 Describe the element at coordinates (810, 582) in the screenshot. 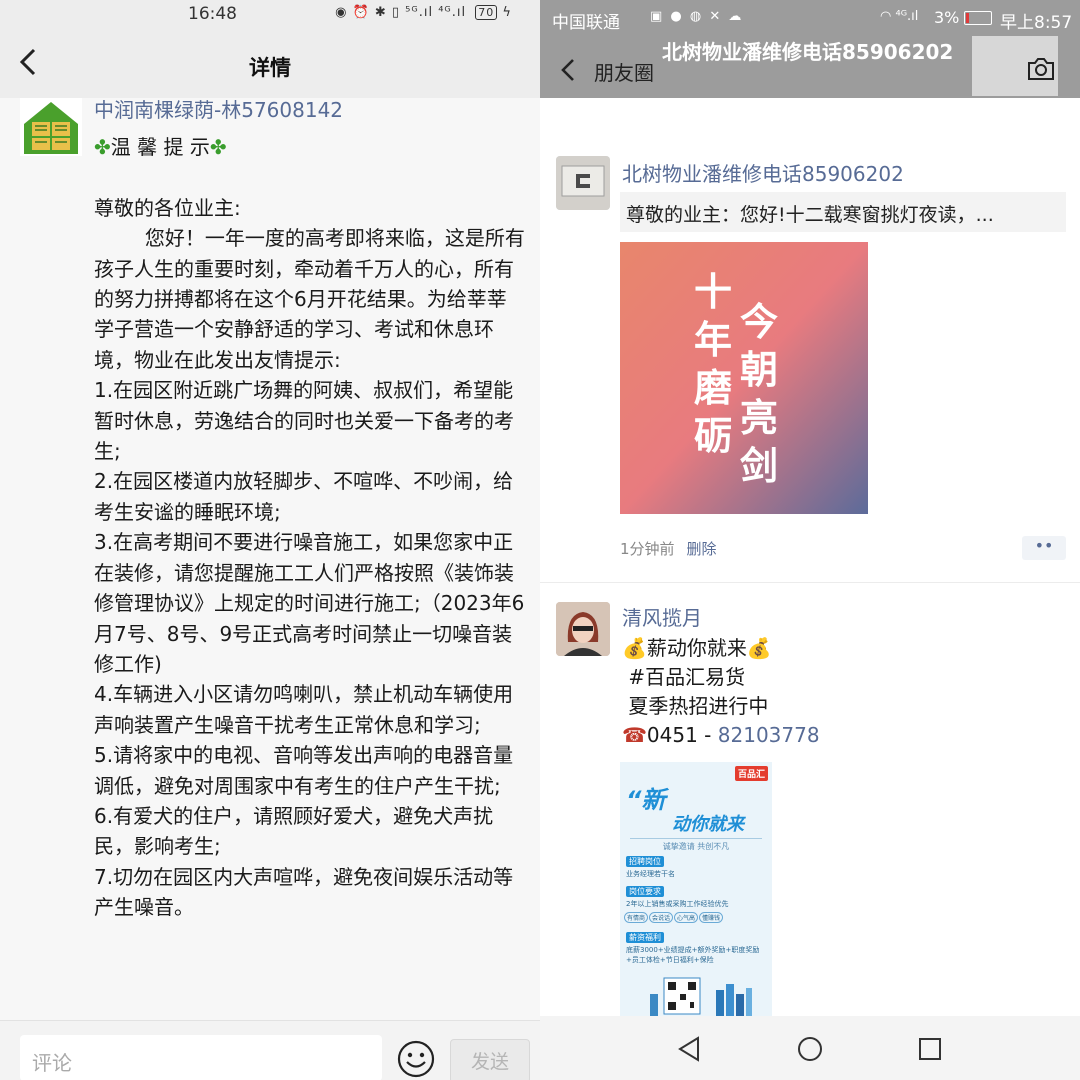

I see `divider` at that location.